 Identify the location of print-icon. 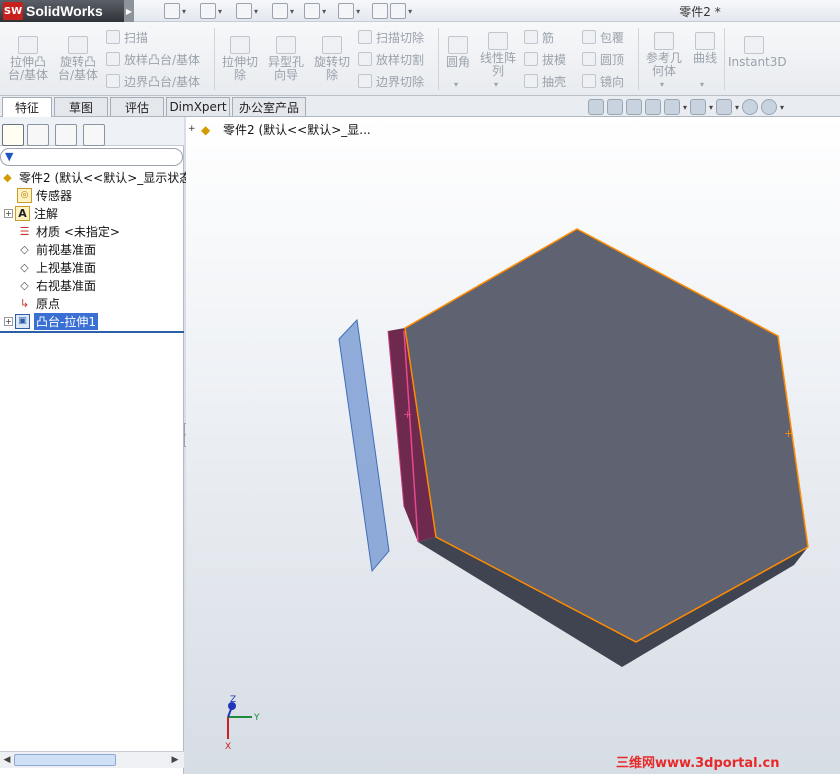
(280, 11).